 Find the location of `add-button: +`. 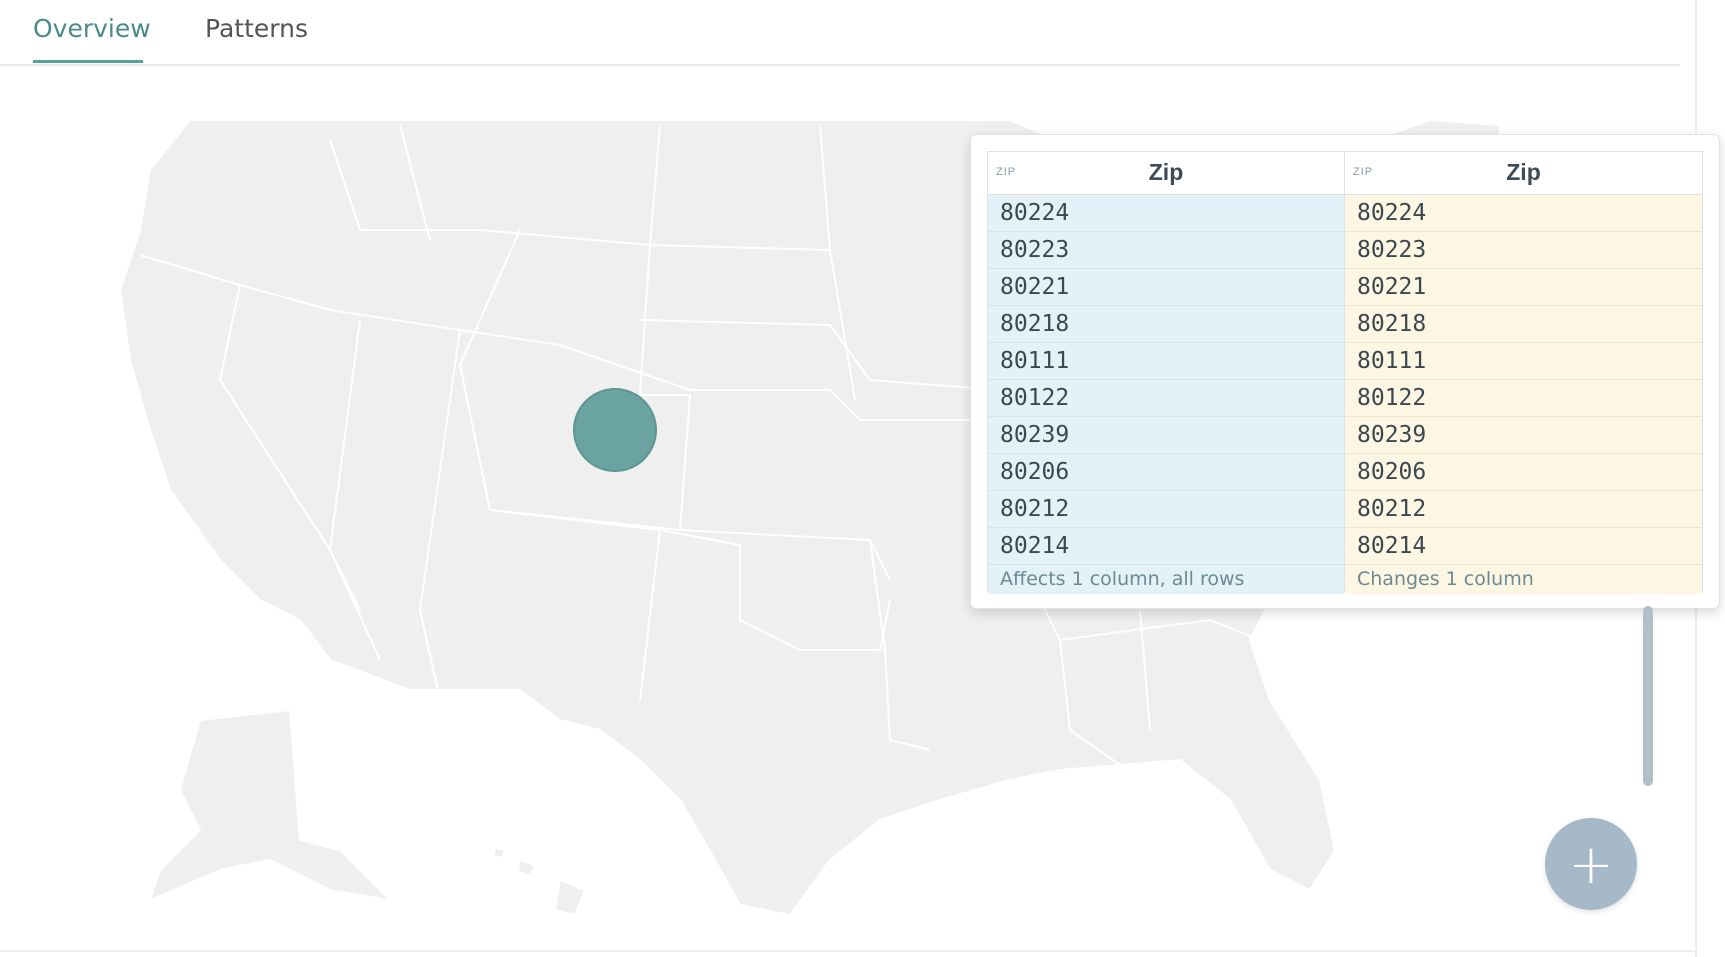

add-button: + is located at coordinates (1591, 864).